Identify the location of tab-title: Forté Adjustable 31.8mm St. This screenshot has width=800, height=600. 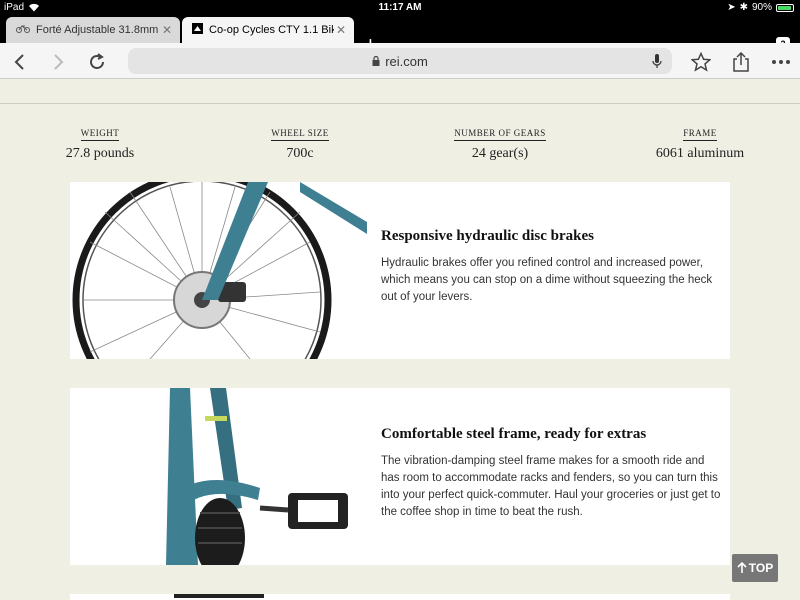
(98, 30).